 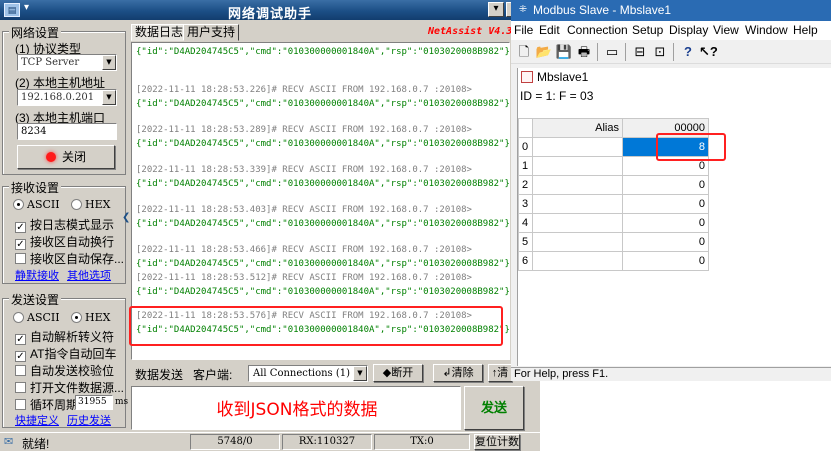 What do you see at coordinates (766, 30) in the screenshot?
I see `menu-window: Window` at bounding box center [766, 30].